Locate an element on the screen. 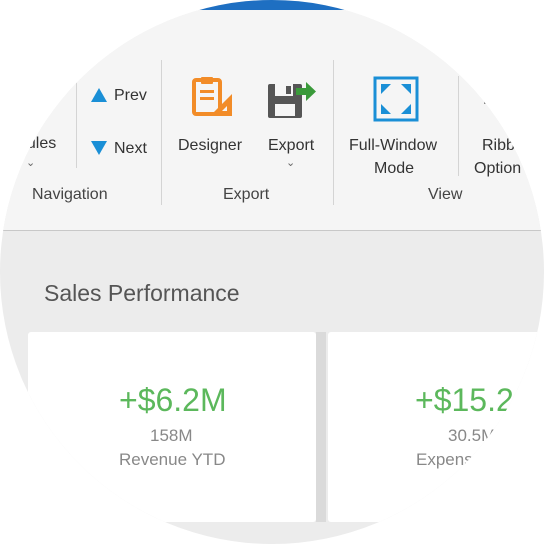  fullscreen-icon is located at coordinates (396, 99).